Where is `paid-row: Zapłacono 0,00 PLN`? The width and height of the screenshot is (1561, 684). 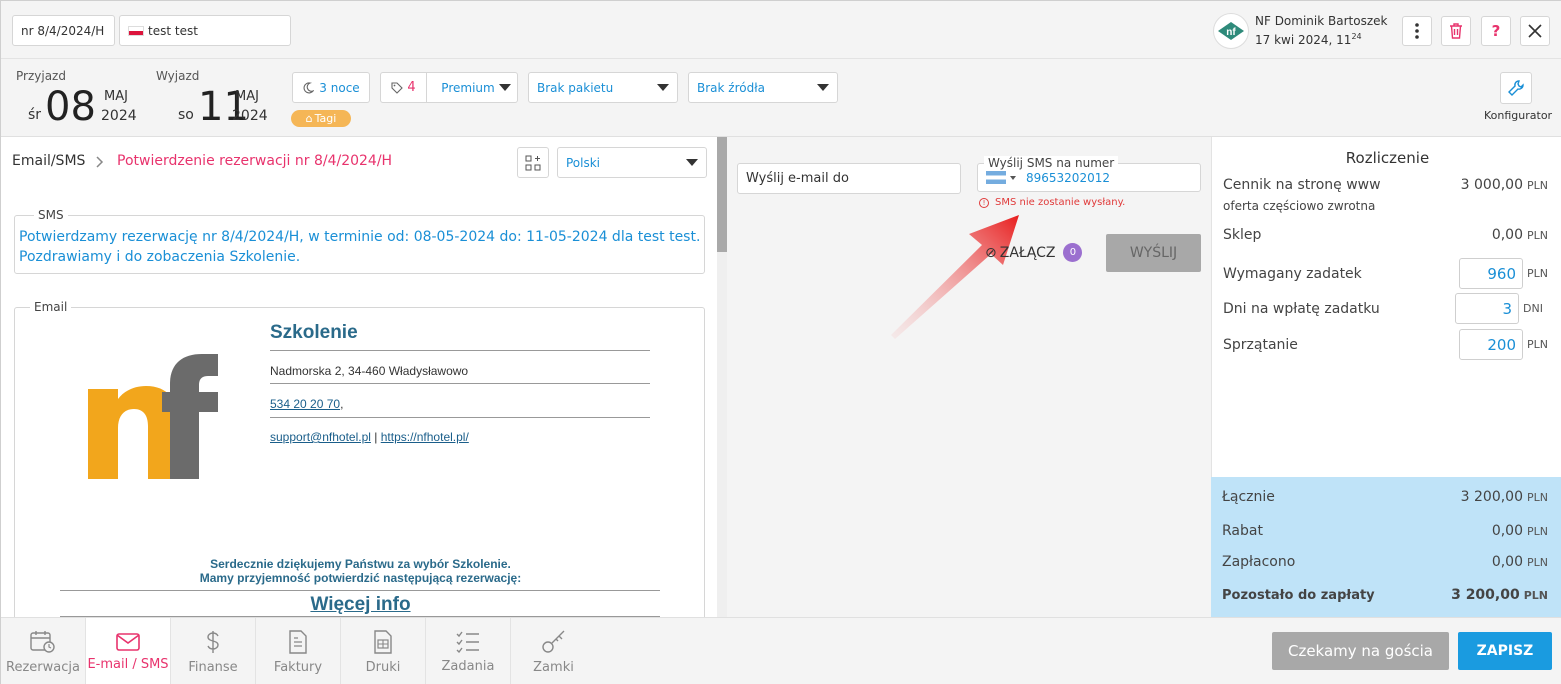
paid-row: Zapłacono 0,00 PLN is located at coordinates (1385, 562).